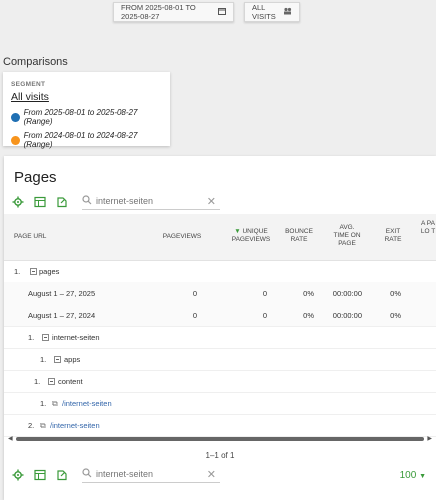 Image resolution: width=436 pixels, height=500 pixels. Describe the element at coordinates (220, 381) in the screenshot. I see `table-row: 1. content` at that location.